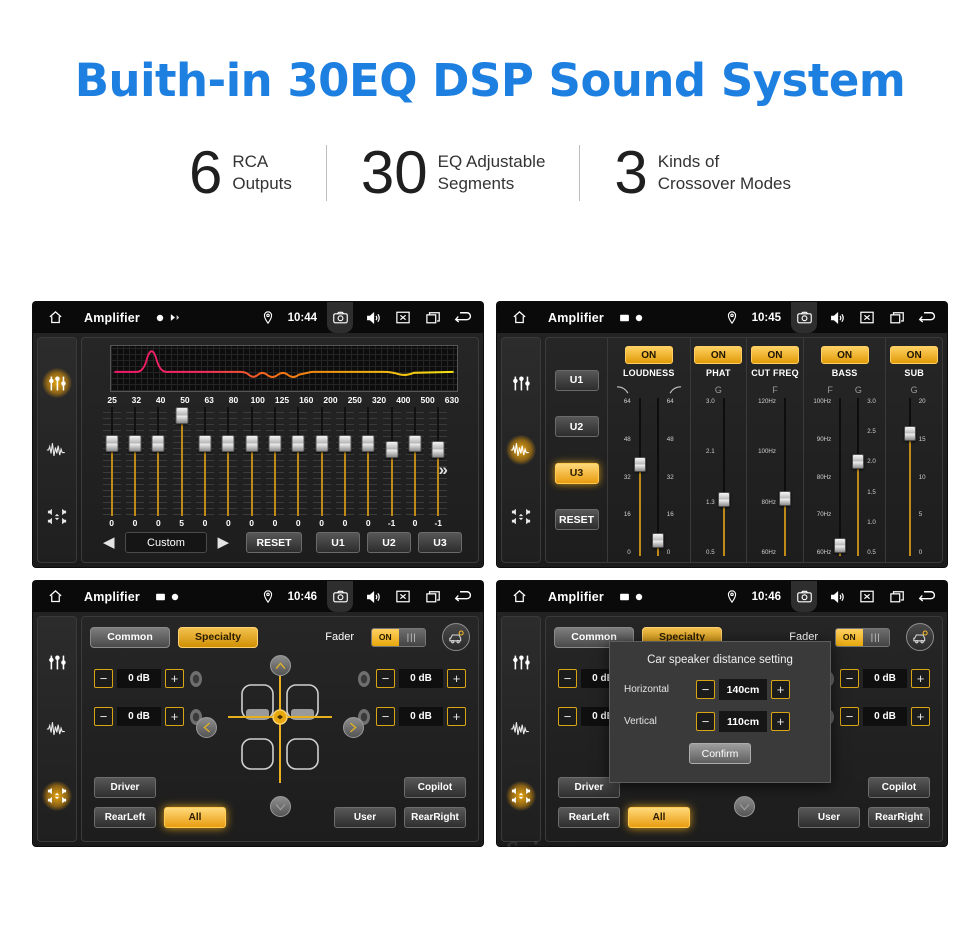 The width and height of the screenshot is (980, 930). I want to click on eq-expand-icon: », so click(443, 470).